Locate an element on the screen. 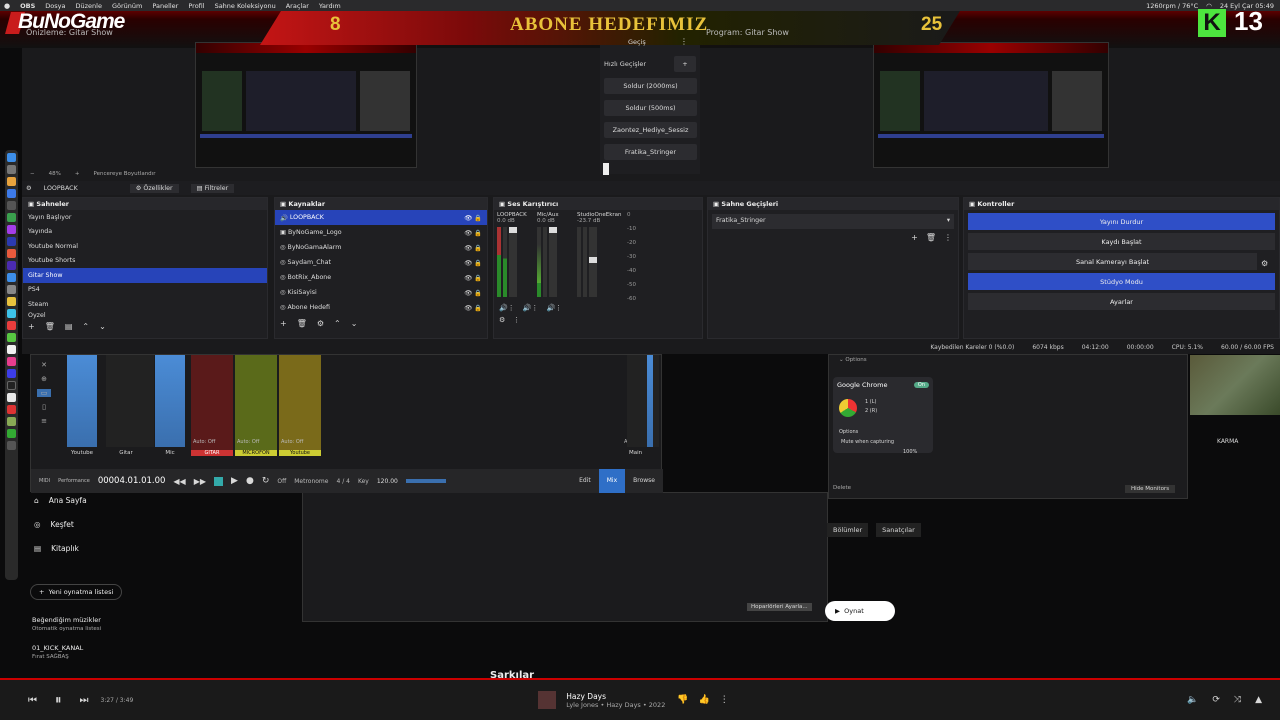 The image size is (1280, 720). menu-profil: Profil is located at coordinates (196, 6).